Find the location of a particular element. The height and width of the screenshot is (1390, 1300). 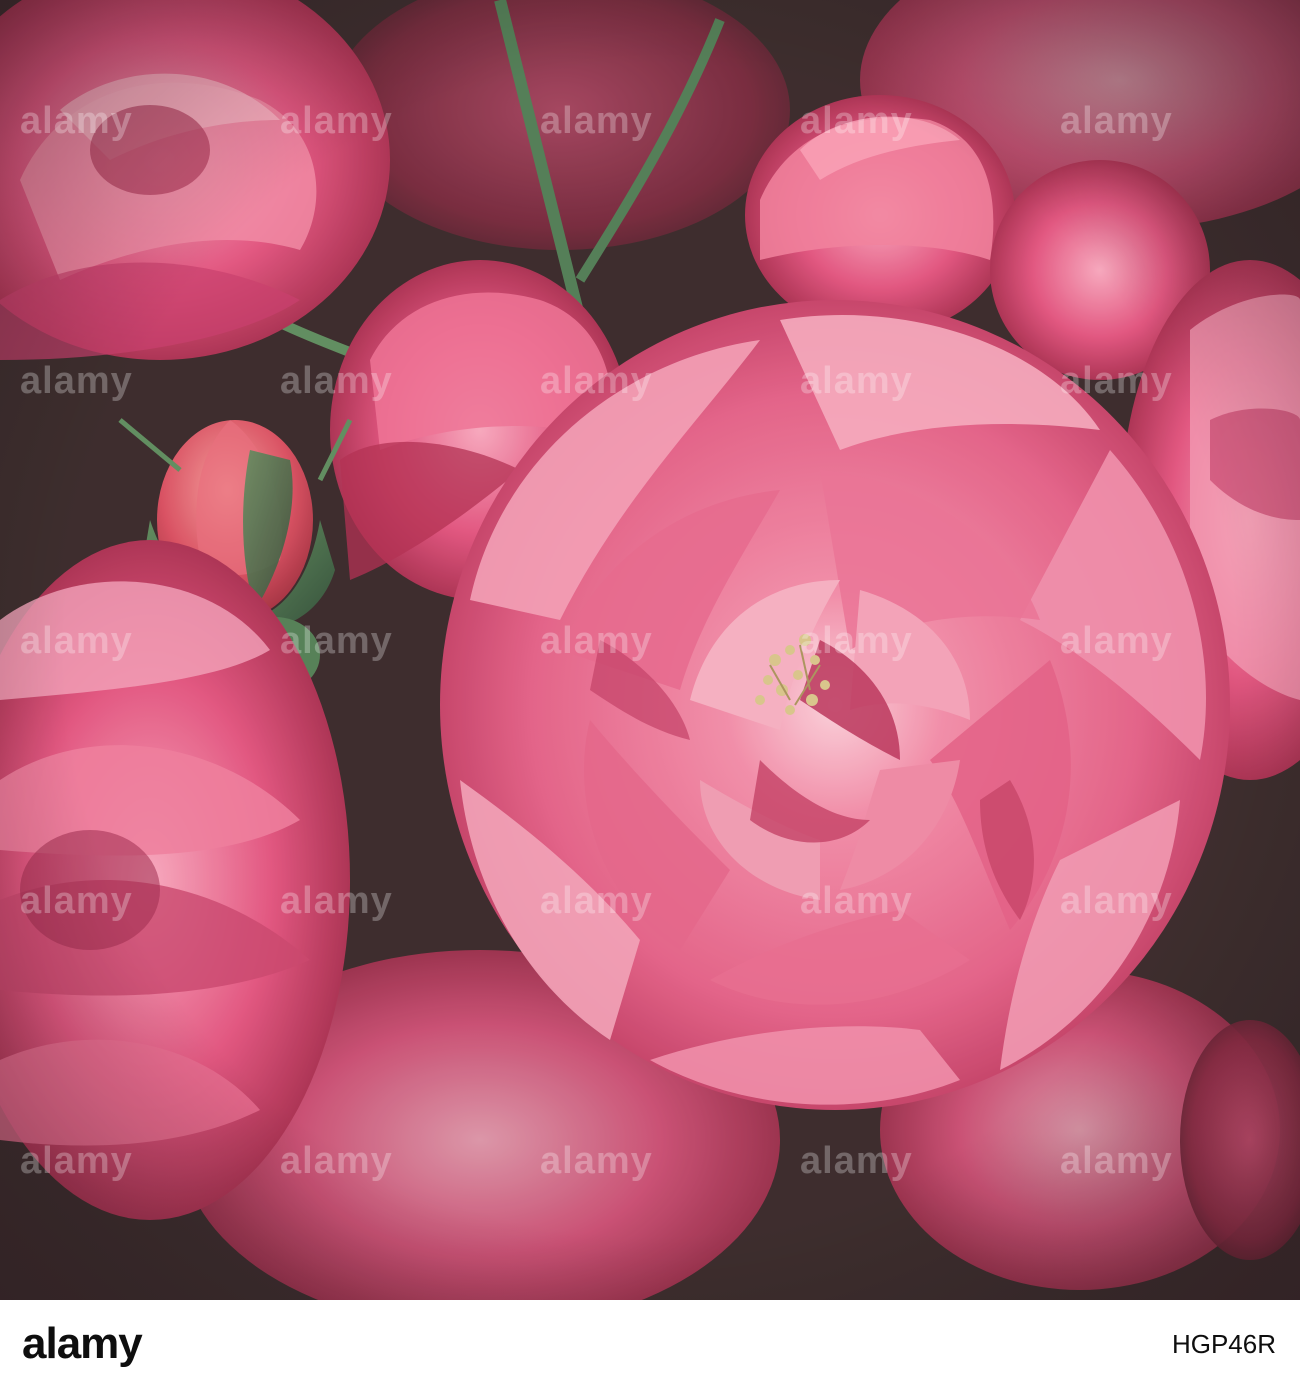

alamy-logo: alamy is located at coordinates (82, 1344).